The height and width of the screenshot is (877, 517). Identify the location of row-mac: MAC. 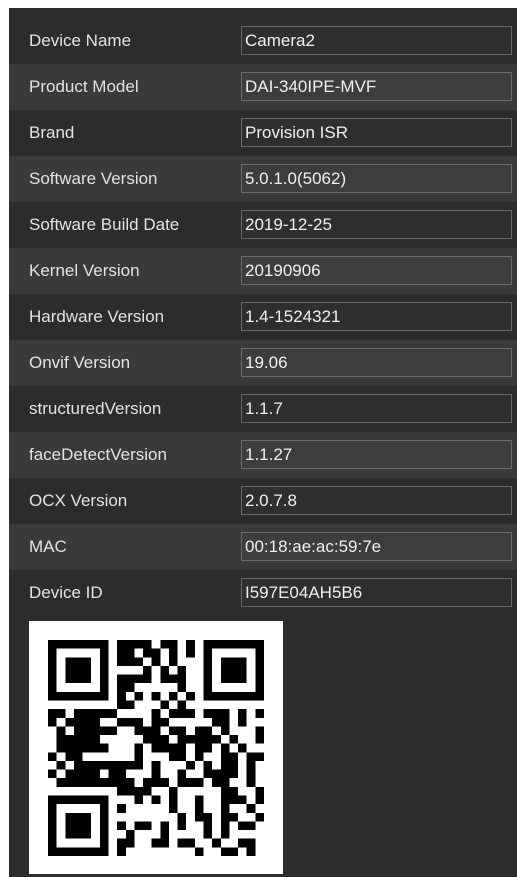
(263, 547).